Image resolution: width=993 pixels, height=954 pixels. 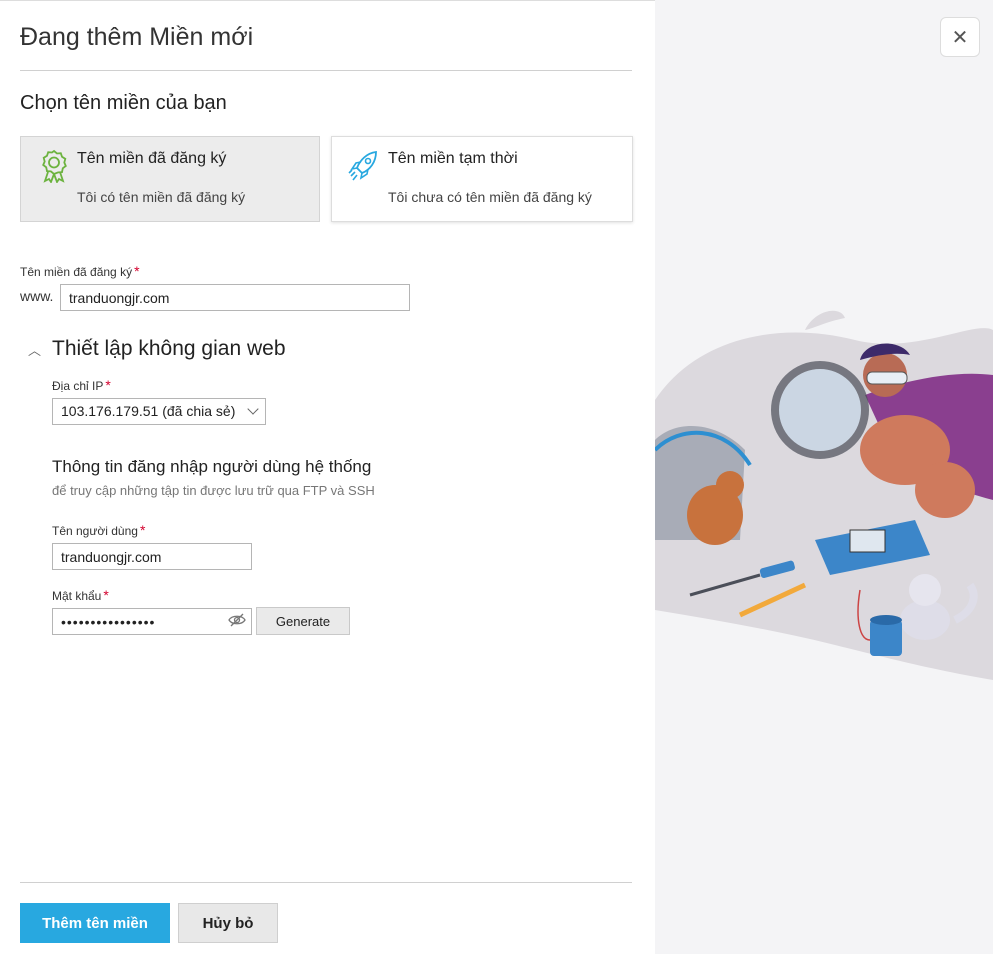 I want to click on username-input, so click(x=152, y=556).